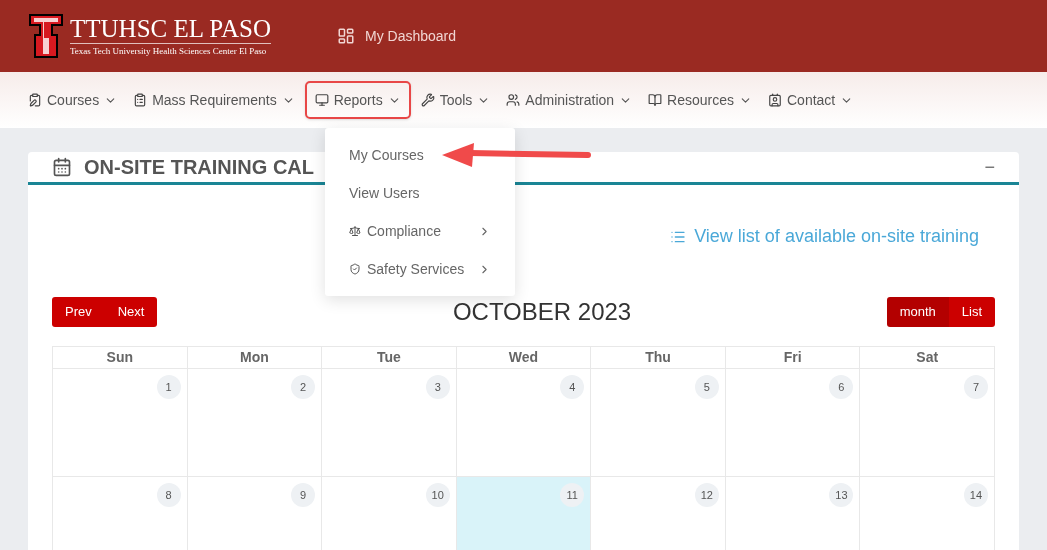  What do you see at coordinates (168, 495) in the screenshot?
I see `day-number: 8` at bounding box center [168, 495].